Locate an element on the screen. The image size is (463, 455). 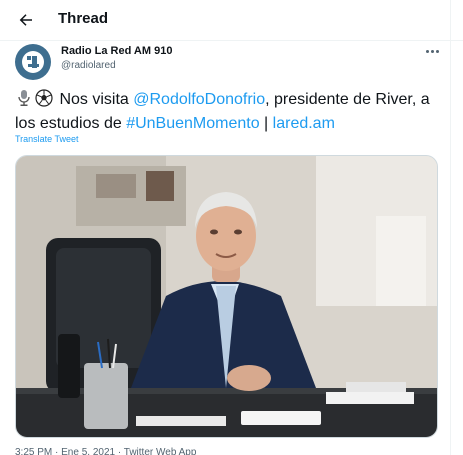
column-border is located at coordinates (450, 227).